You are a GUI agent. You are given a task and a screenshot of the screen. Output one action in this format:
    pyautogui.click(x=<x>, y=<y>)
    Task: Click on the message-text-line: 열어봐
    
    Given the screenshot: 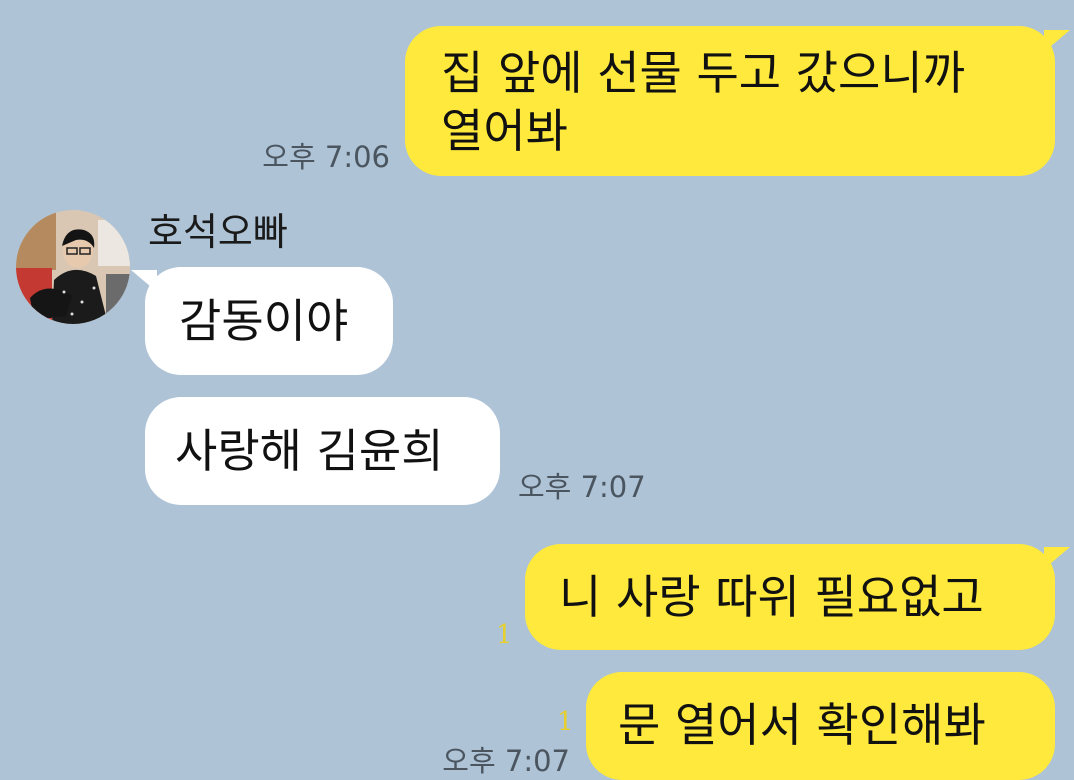 What is the action you would take?
    pyautogui.click(x=504, y=131)
    